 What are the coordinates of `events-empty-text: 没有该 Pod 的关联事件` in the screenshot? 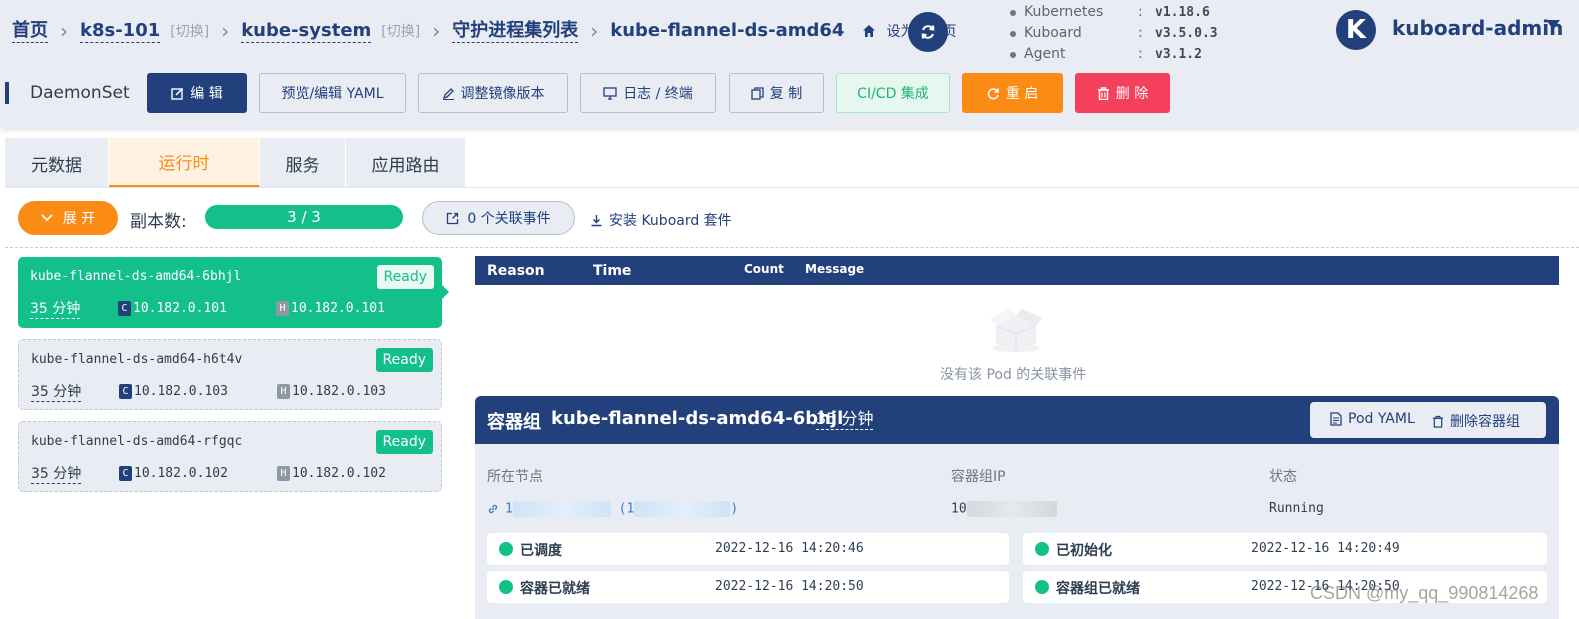 It's located at (1013, 375).